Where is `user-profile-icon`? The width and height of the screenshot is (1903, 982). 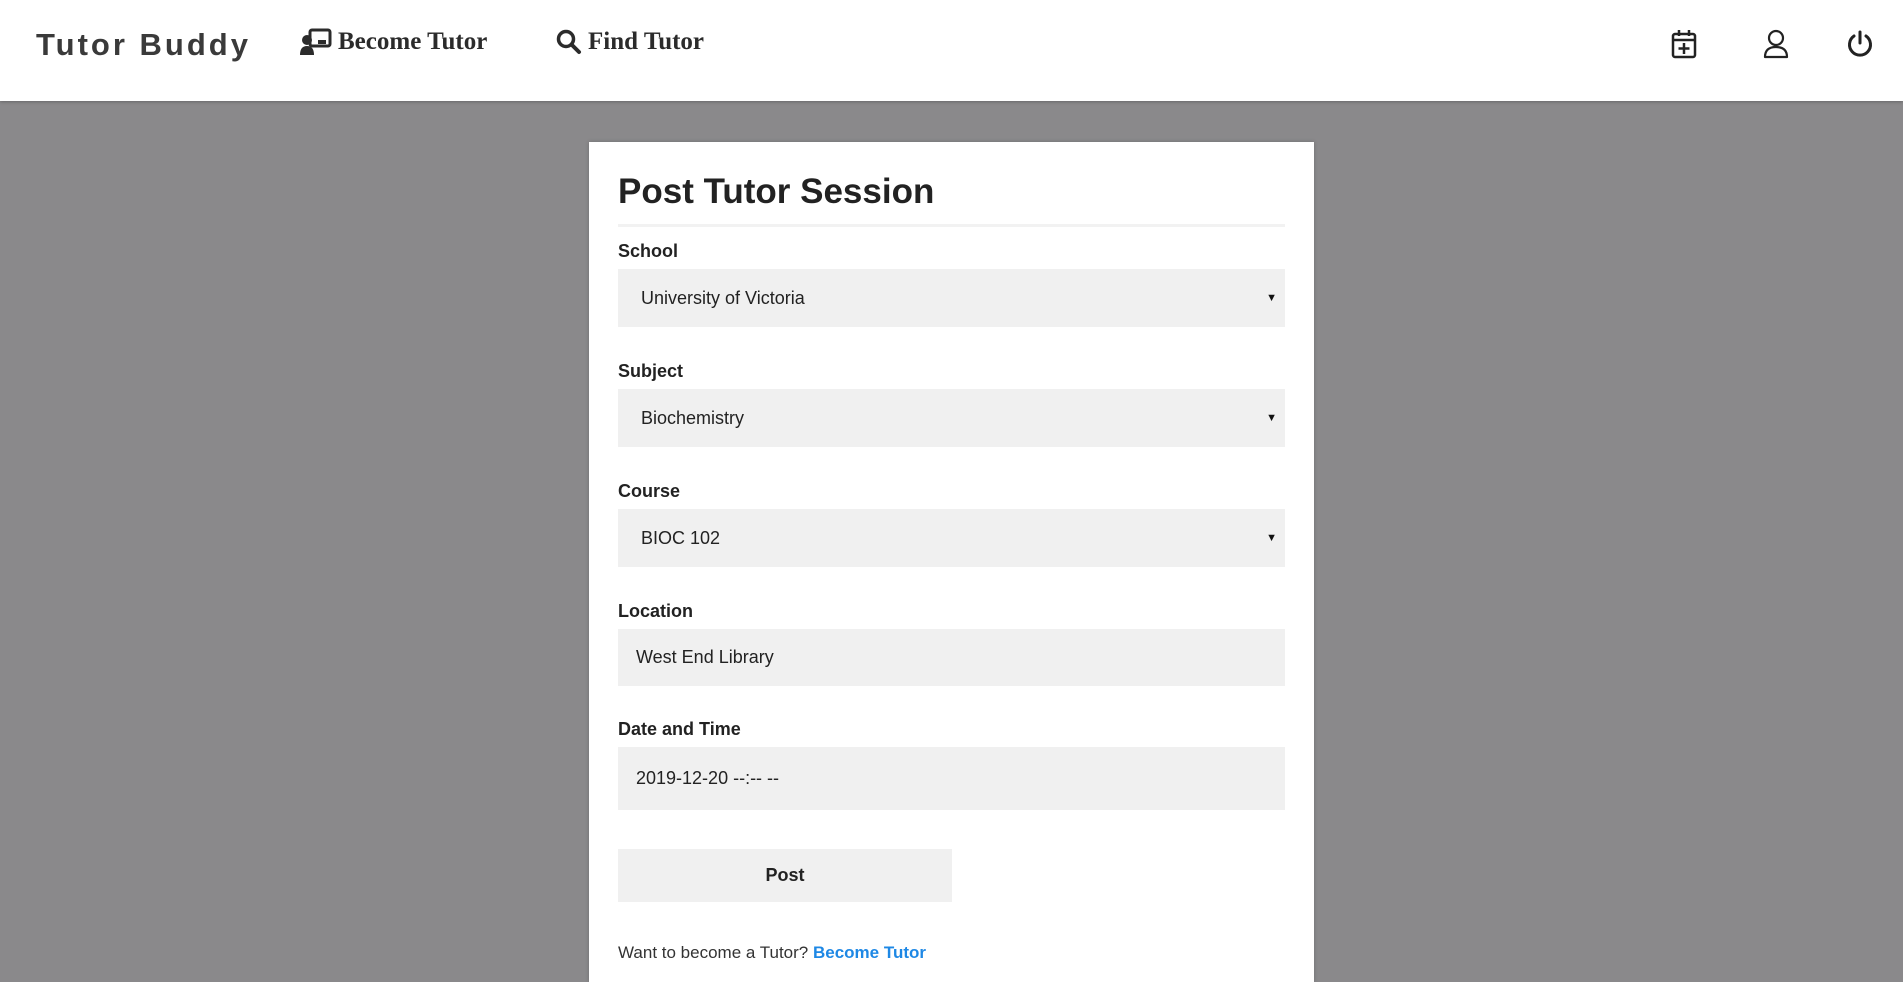
user-profile-icon is located at coordinates (1776, 44).